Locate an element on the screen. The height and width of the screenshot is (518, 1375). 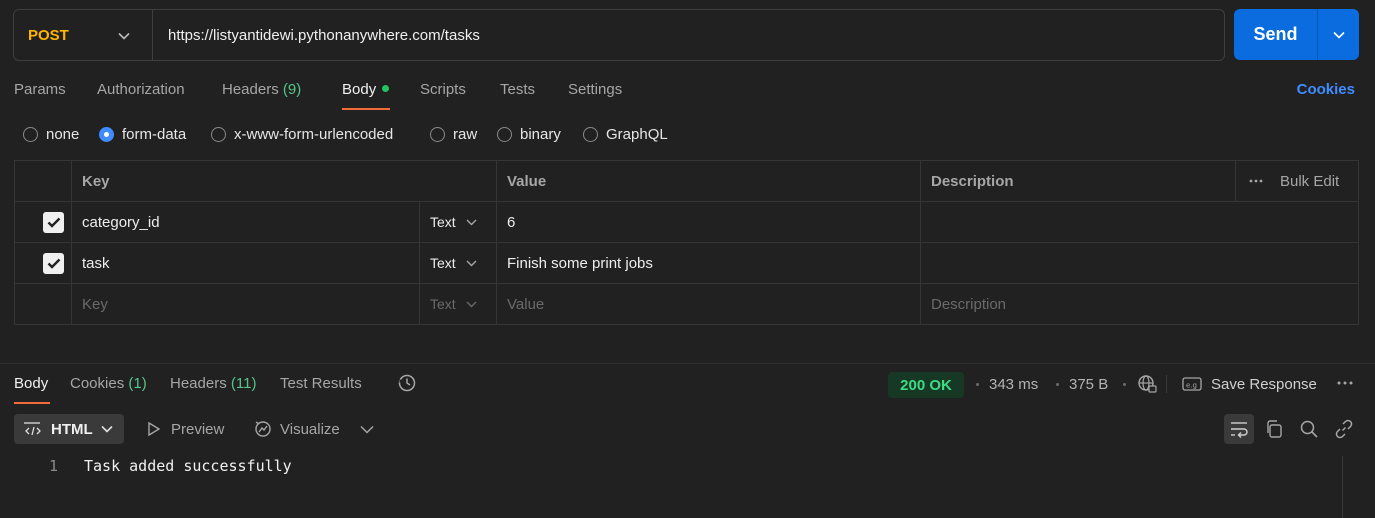
tab-headers: Headers (9) is located at coordinates (261, 90).